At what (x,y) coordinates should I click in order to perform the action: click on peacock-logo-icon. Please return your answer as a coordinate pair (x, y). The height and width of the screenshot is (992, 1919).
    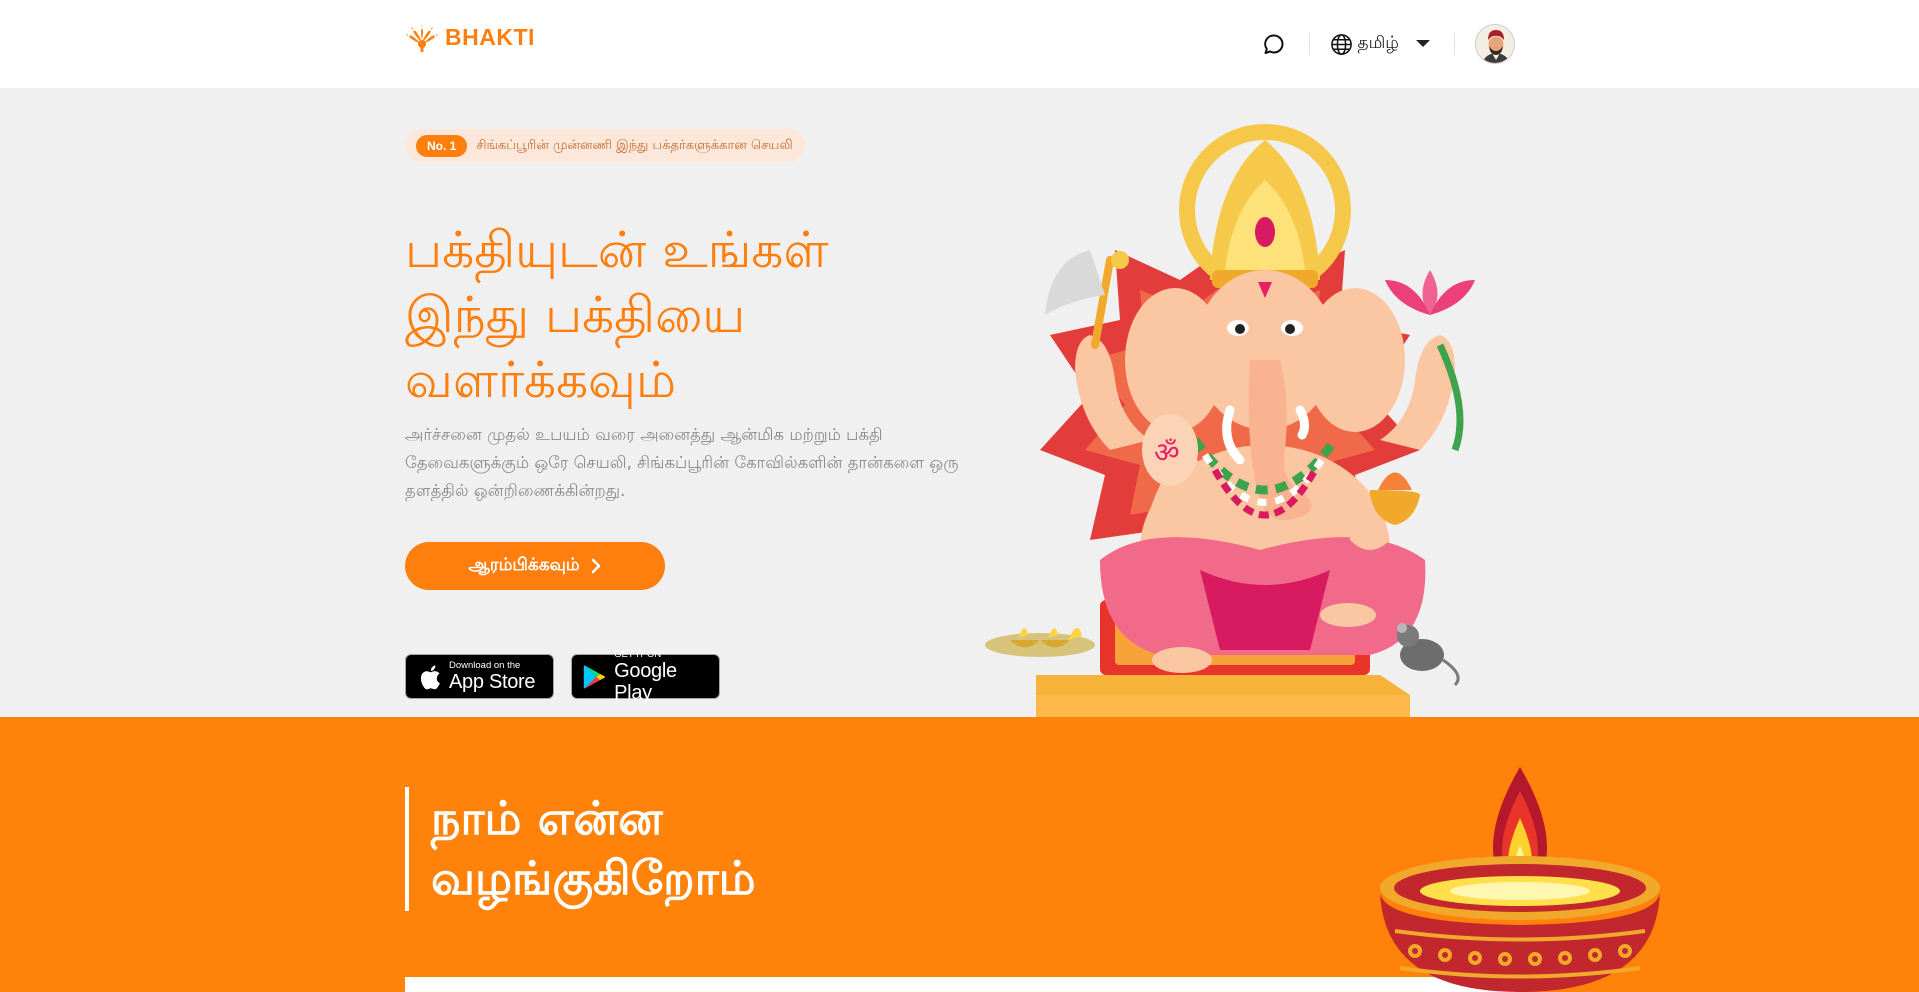
    Looking at the image, I should click on (422, 38).